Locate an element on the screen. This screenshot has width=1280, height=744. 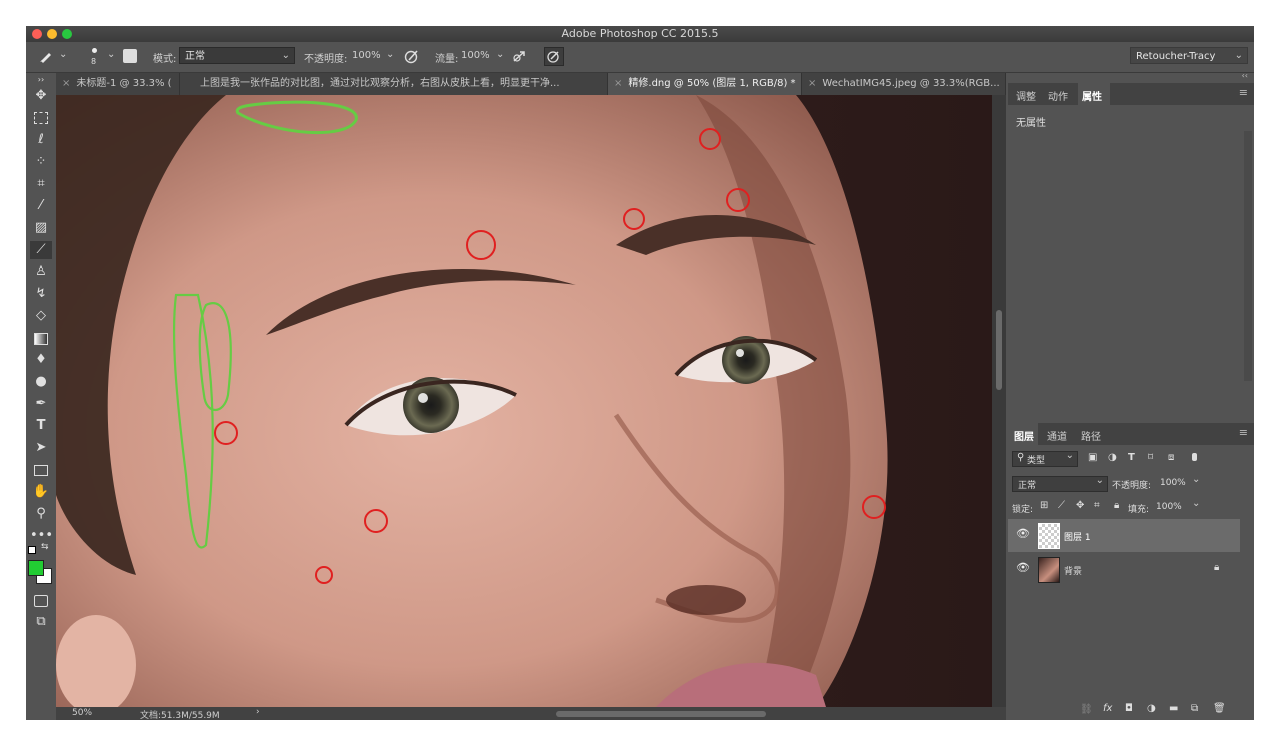
fx-icon: fx is located at coordinates (1107, 708).